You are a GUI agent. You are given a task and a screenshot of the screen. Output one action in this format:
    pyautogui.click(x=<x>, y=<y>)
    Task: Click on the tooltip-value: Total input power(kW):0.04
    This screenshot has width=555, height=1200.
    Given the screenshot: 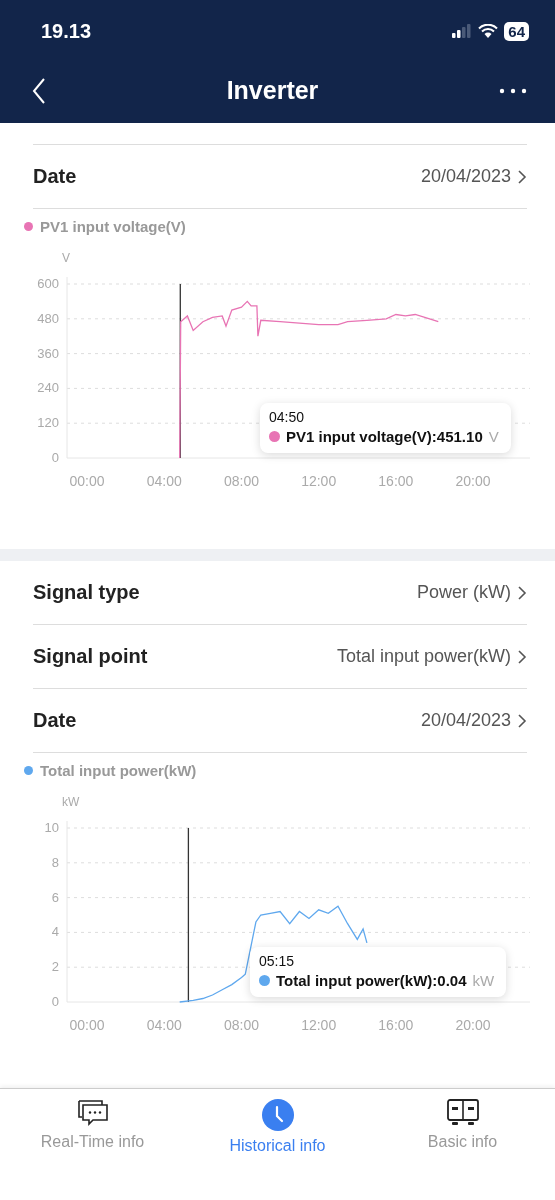 What is the action you would take?
    pyautogui.click(x=371, y=980)
    